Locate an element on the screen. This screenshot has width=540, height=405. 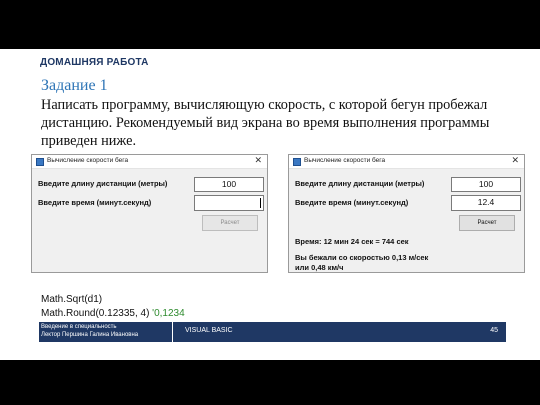
code-round-call: Math.Round(0.12335, 4) is located at coordinates (95, 313).